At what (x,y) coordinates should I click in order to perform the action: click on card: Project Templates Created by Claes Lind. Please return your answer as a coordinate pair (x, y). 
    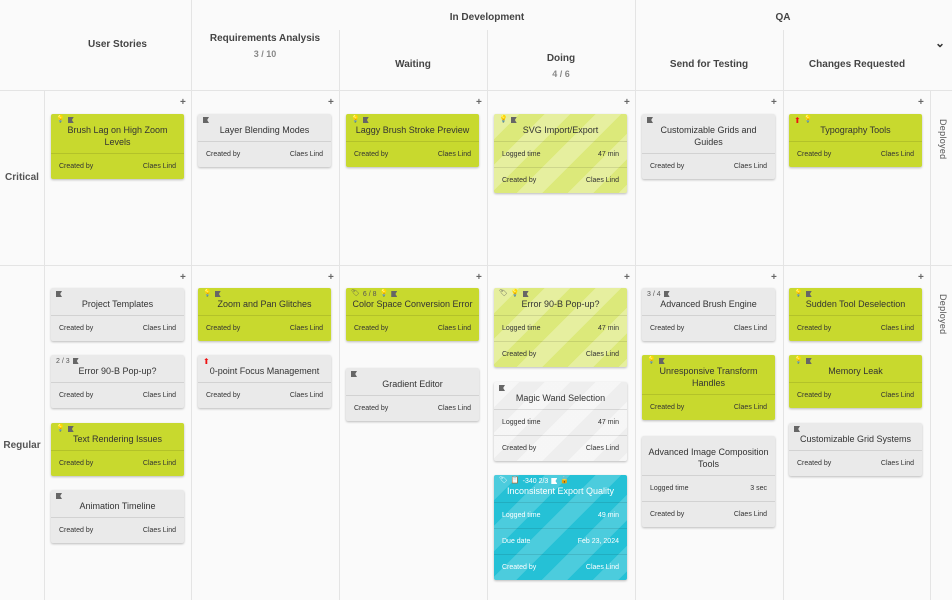
    Looking at the image, I should click on (117, 314).